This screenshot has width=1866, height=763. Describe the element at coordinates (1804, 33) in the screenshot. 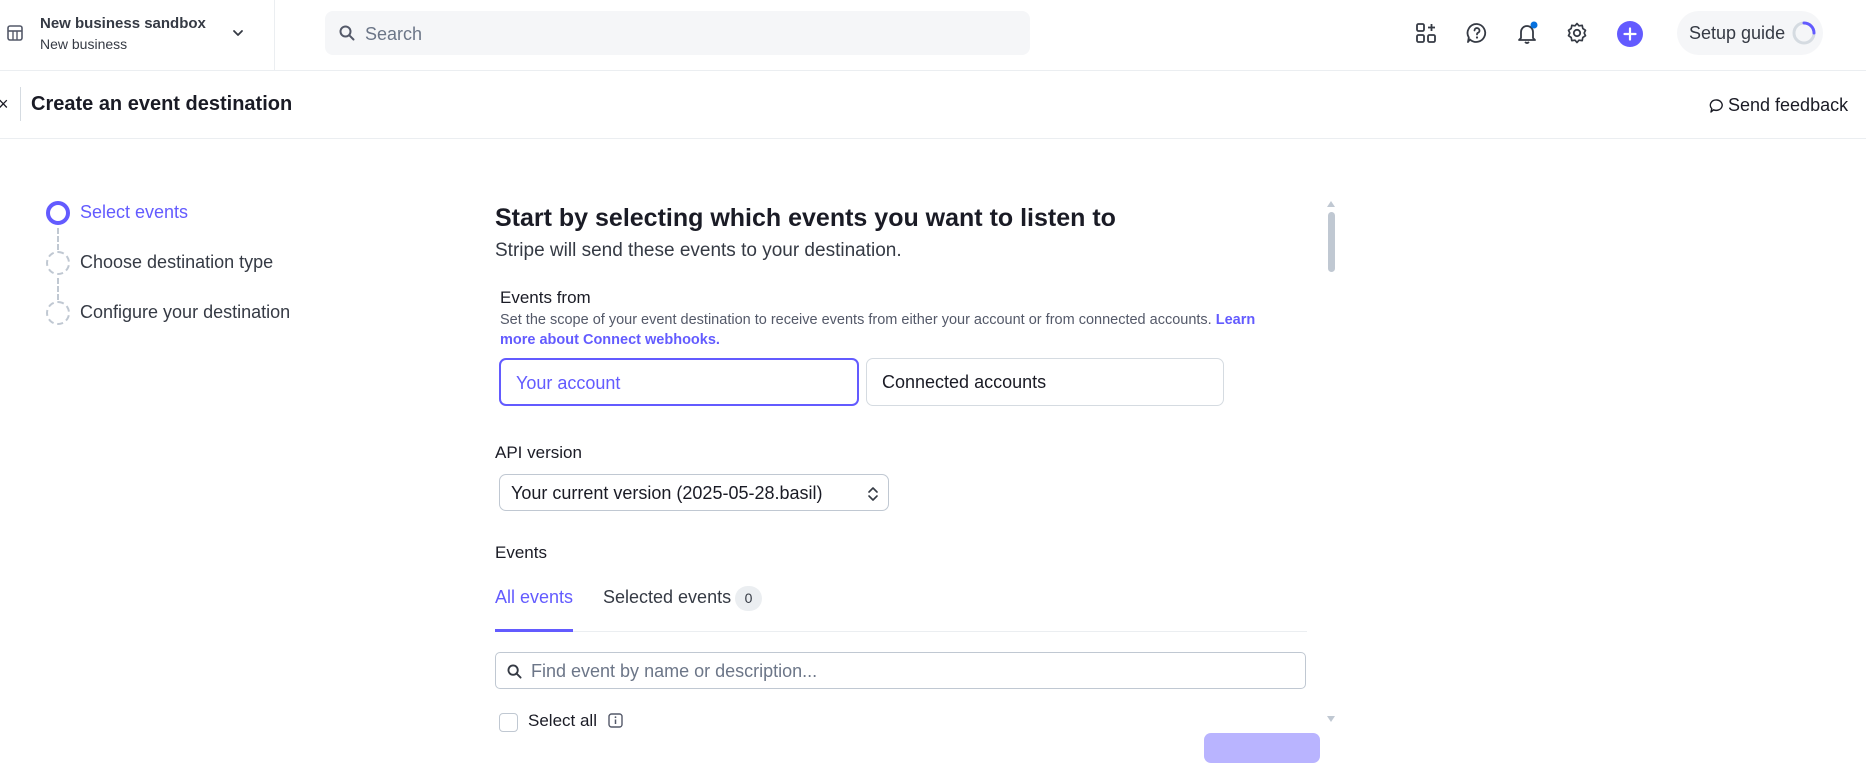

I see `progress-spinner-icon` at that location.